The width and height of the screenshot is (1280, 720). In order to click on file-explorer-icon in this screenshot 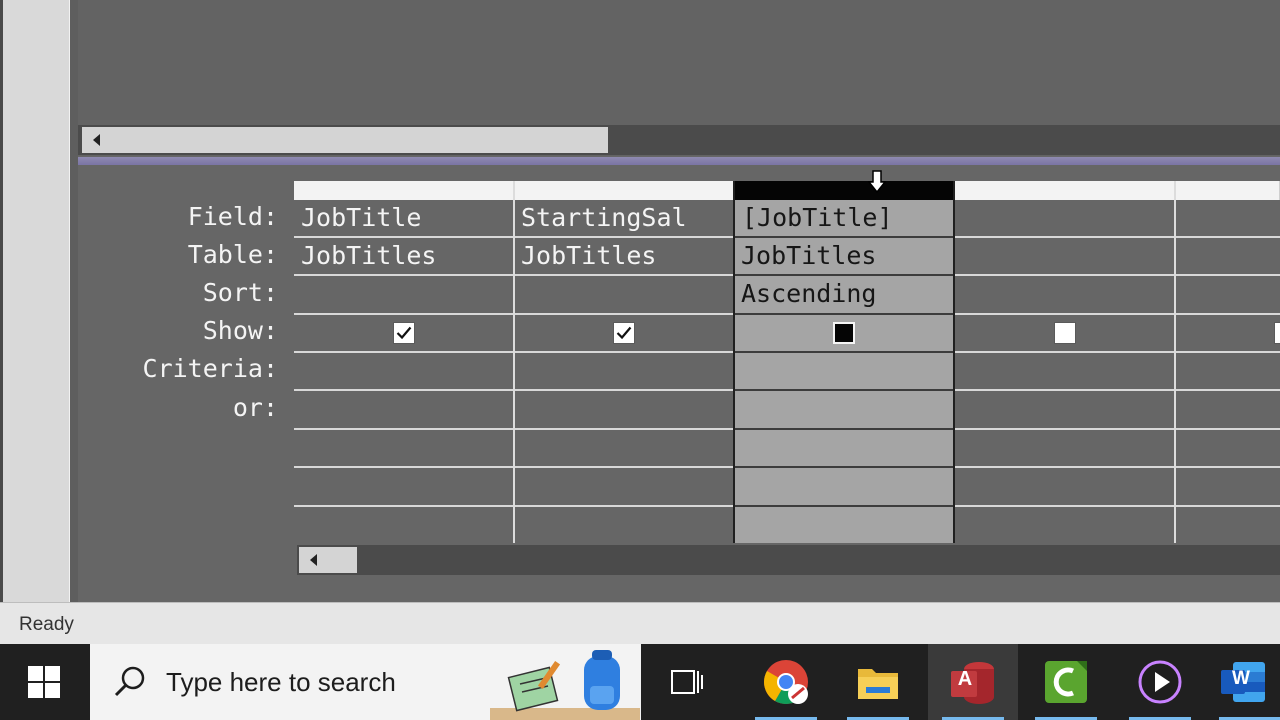, I will do `click(878, 684)`.